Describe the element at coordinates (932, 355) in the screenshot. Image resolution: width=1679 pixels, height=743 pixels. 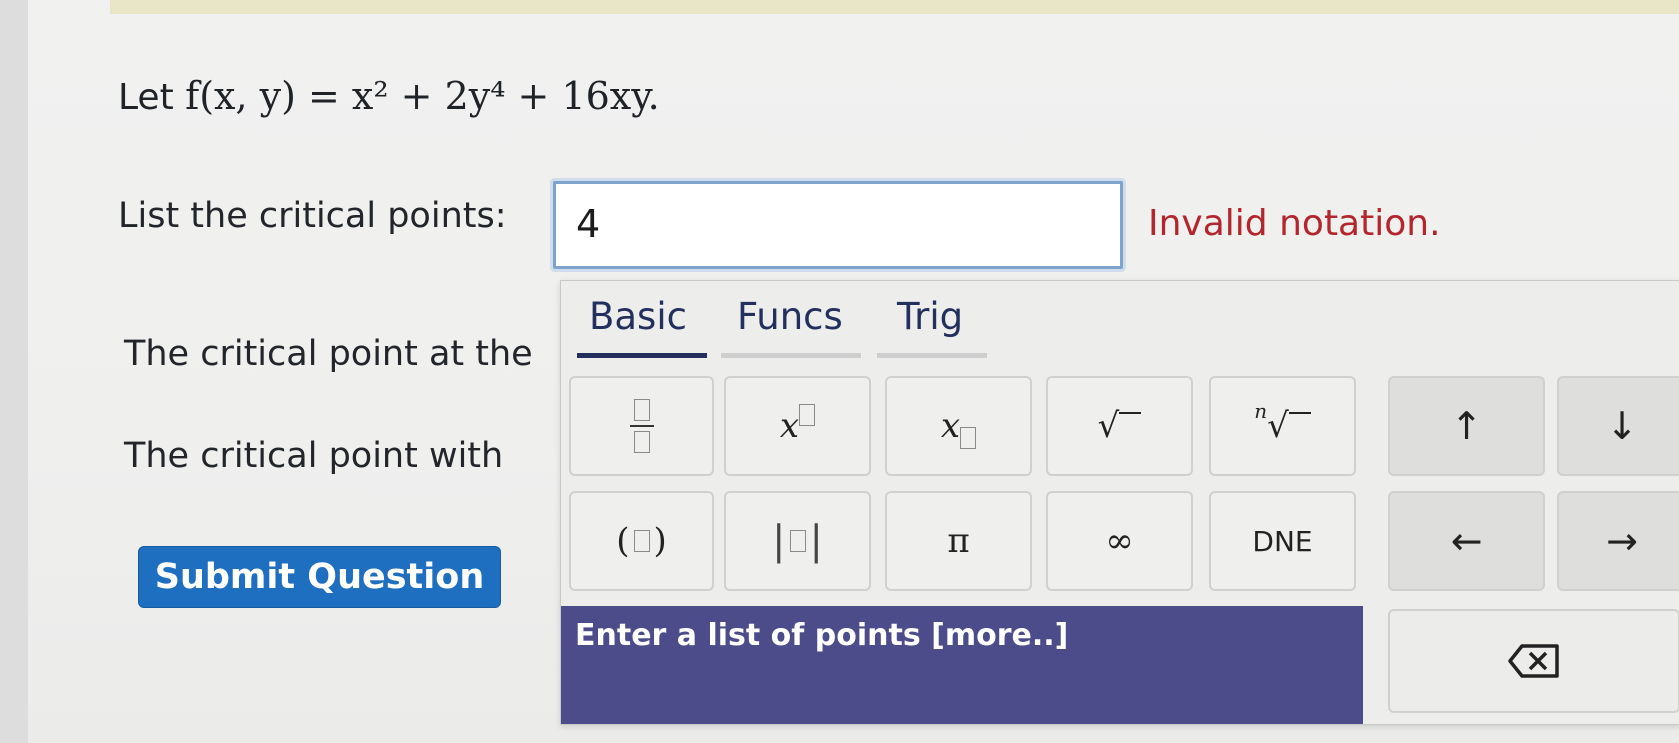
I see `tab-trig-indicator` at that location.